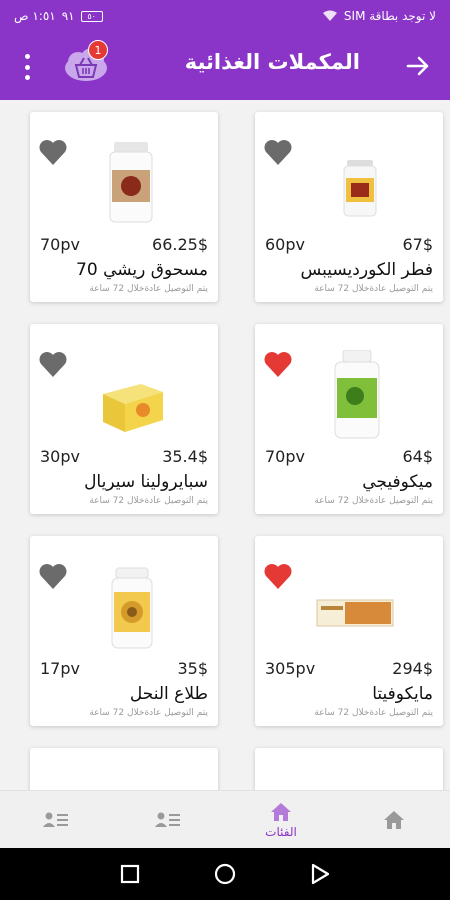 The height and width of the screenshot is (900, 450). Describe the element at coordinates (272, 62) in the screenshot. I see `page-title: المكملات الغذائية` at that location.